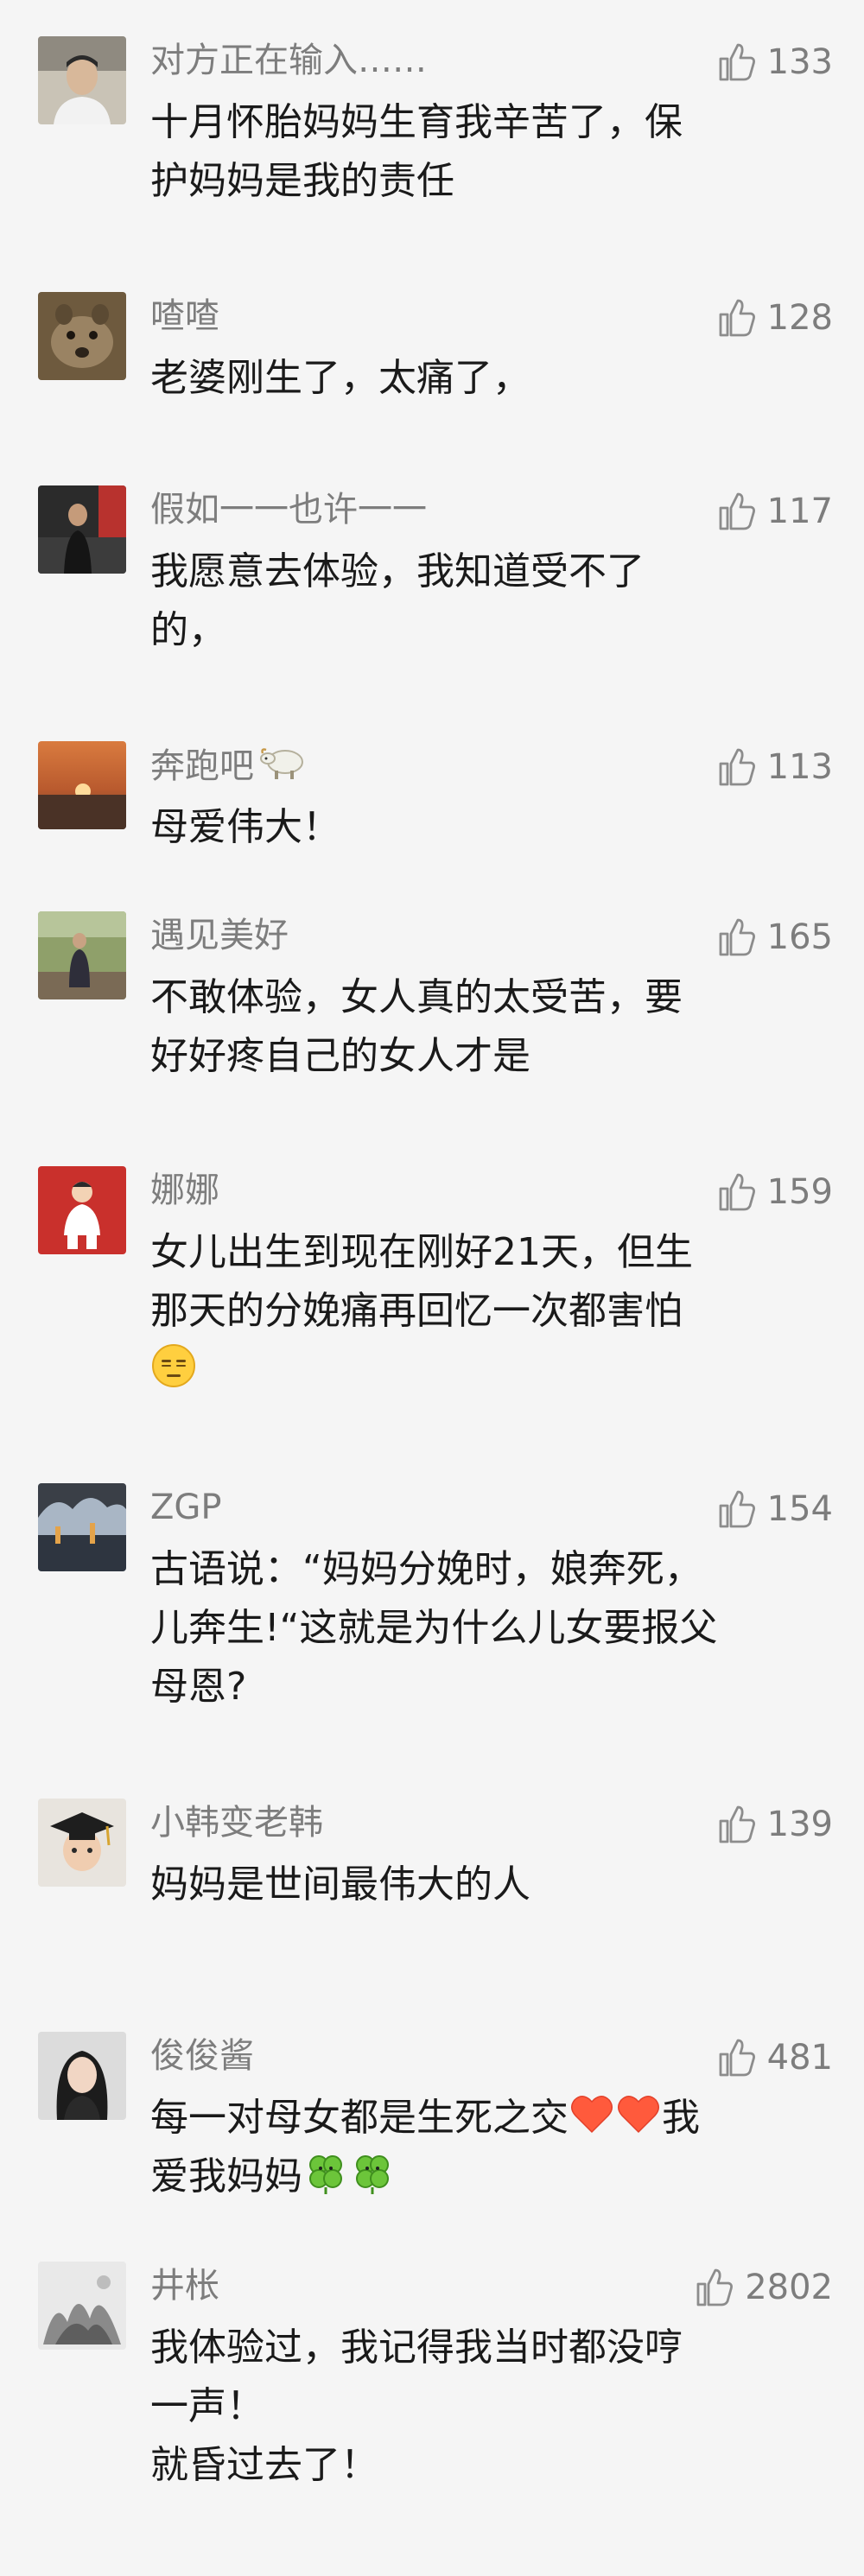 This screenshot has height=2576, width=864. Describe the element at coordinates (288, 510) in the screenshot. I see `nickname: 假如一一也许一一` at that location.